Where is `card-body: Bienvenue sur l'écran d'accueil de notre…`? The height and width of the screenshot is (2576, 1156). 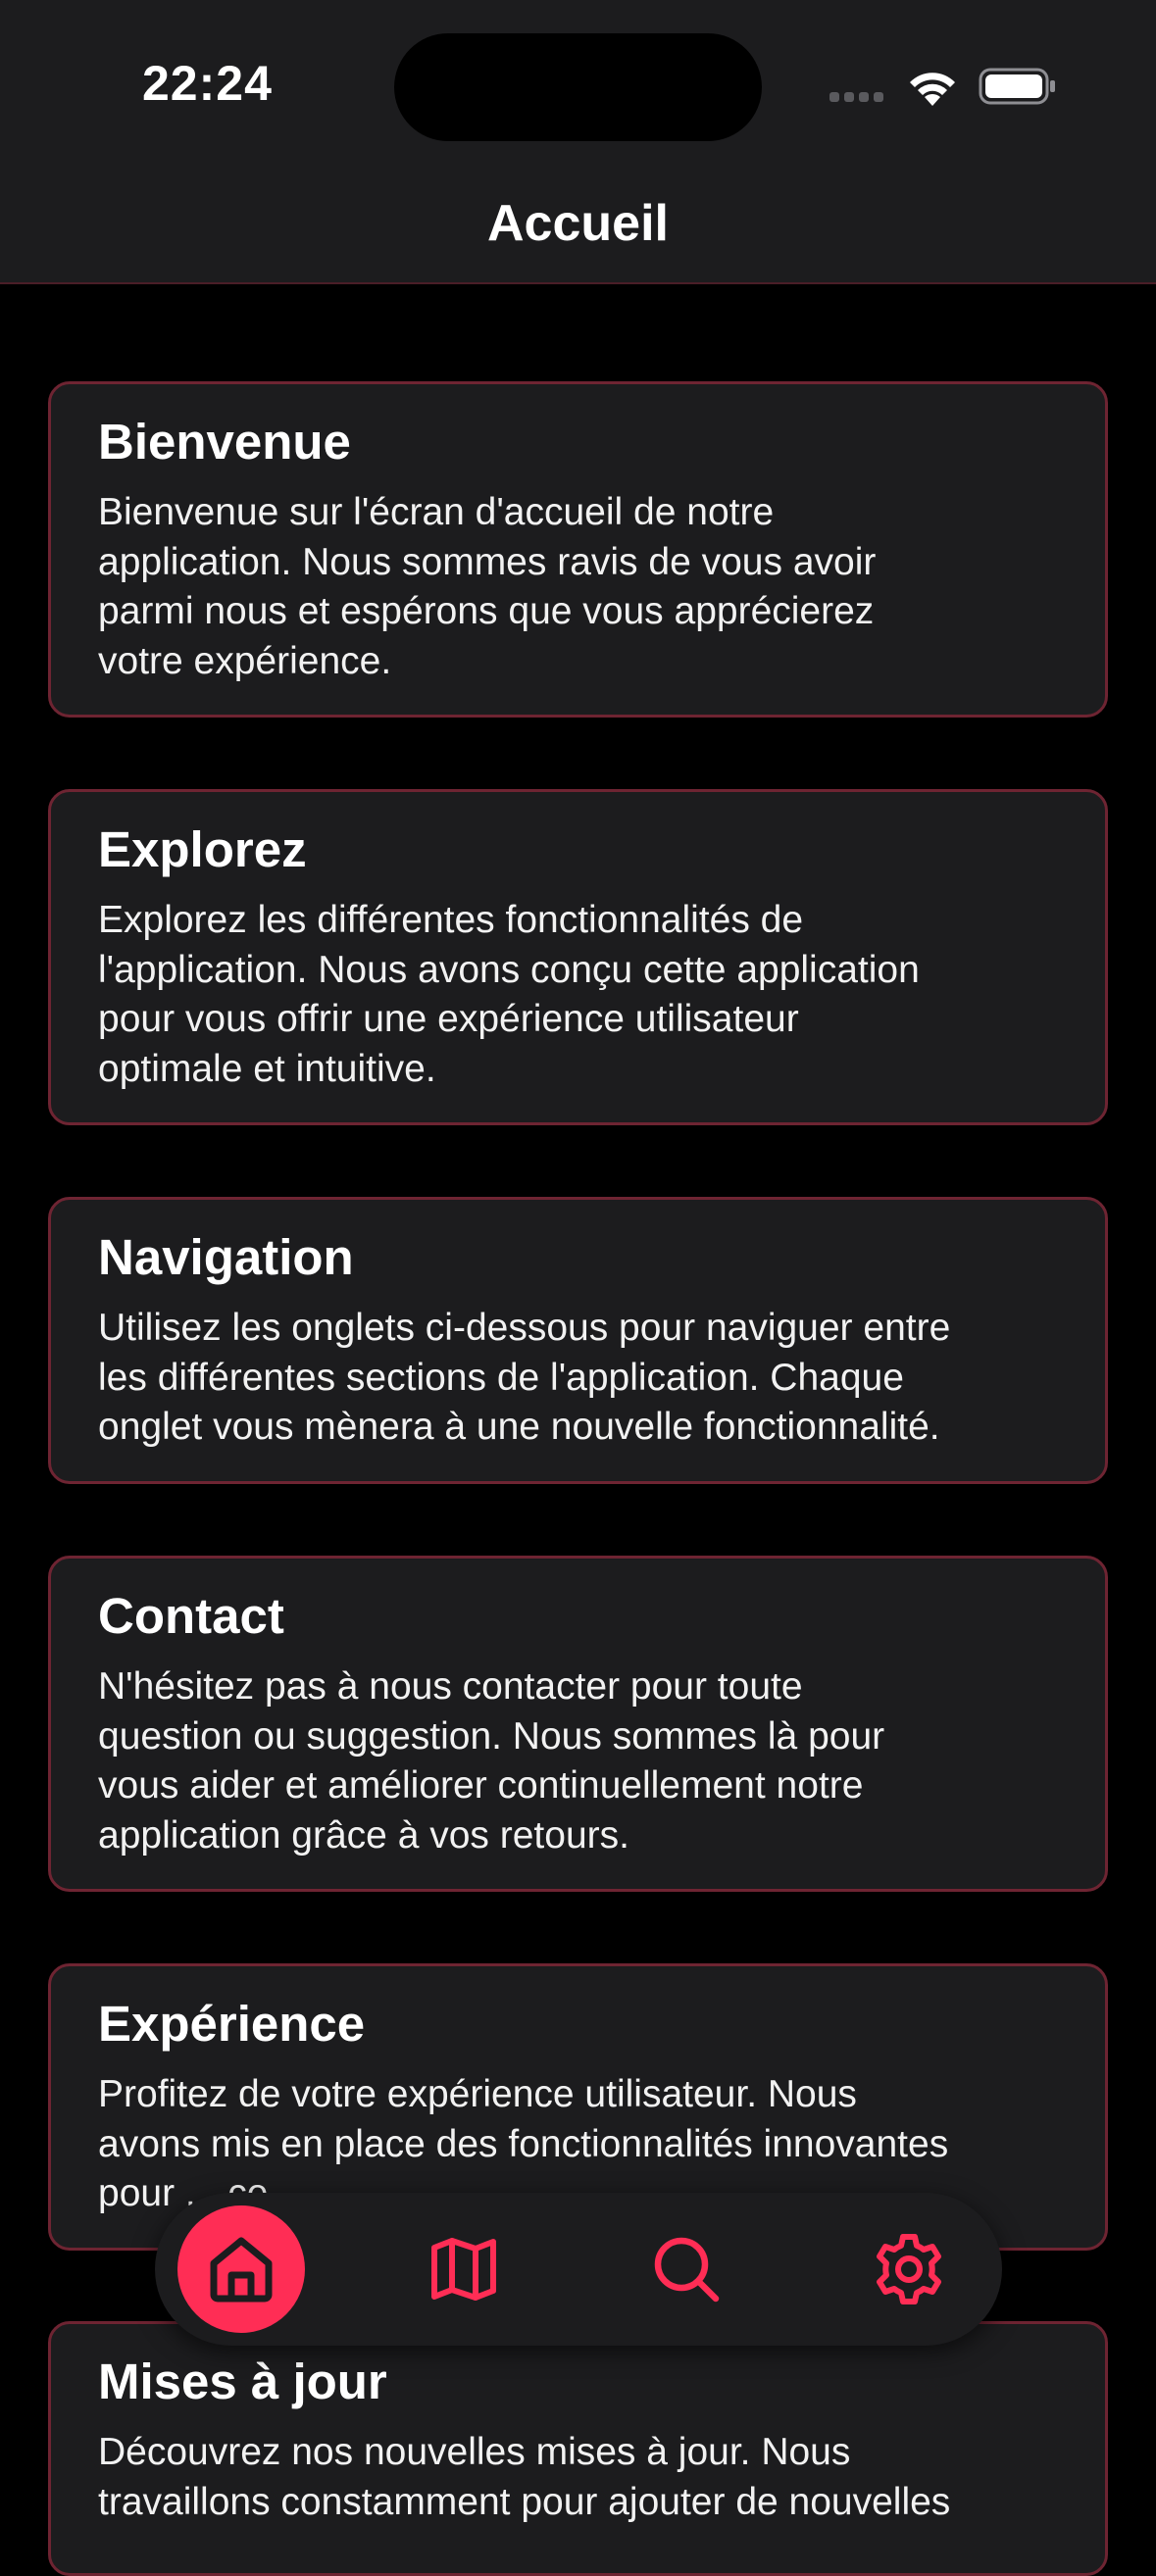 card-body: Bienvenue sur l'écran d'accueil de notre… is located at coordinates (487, 586).